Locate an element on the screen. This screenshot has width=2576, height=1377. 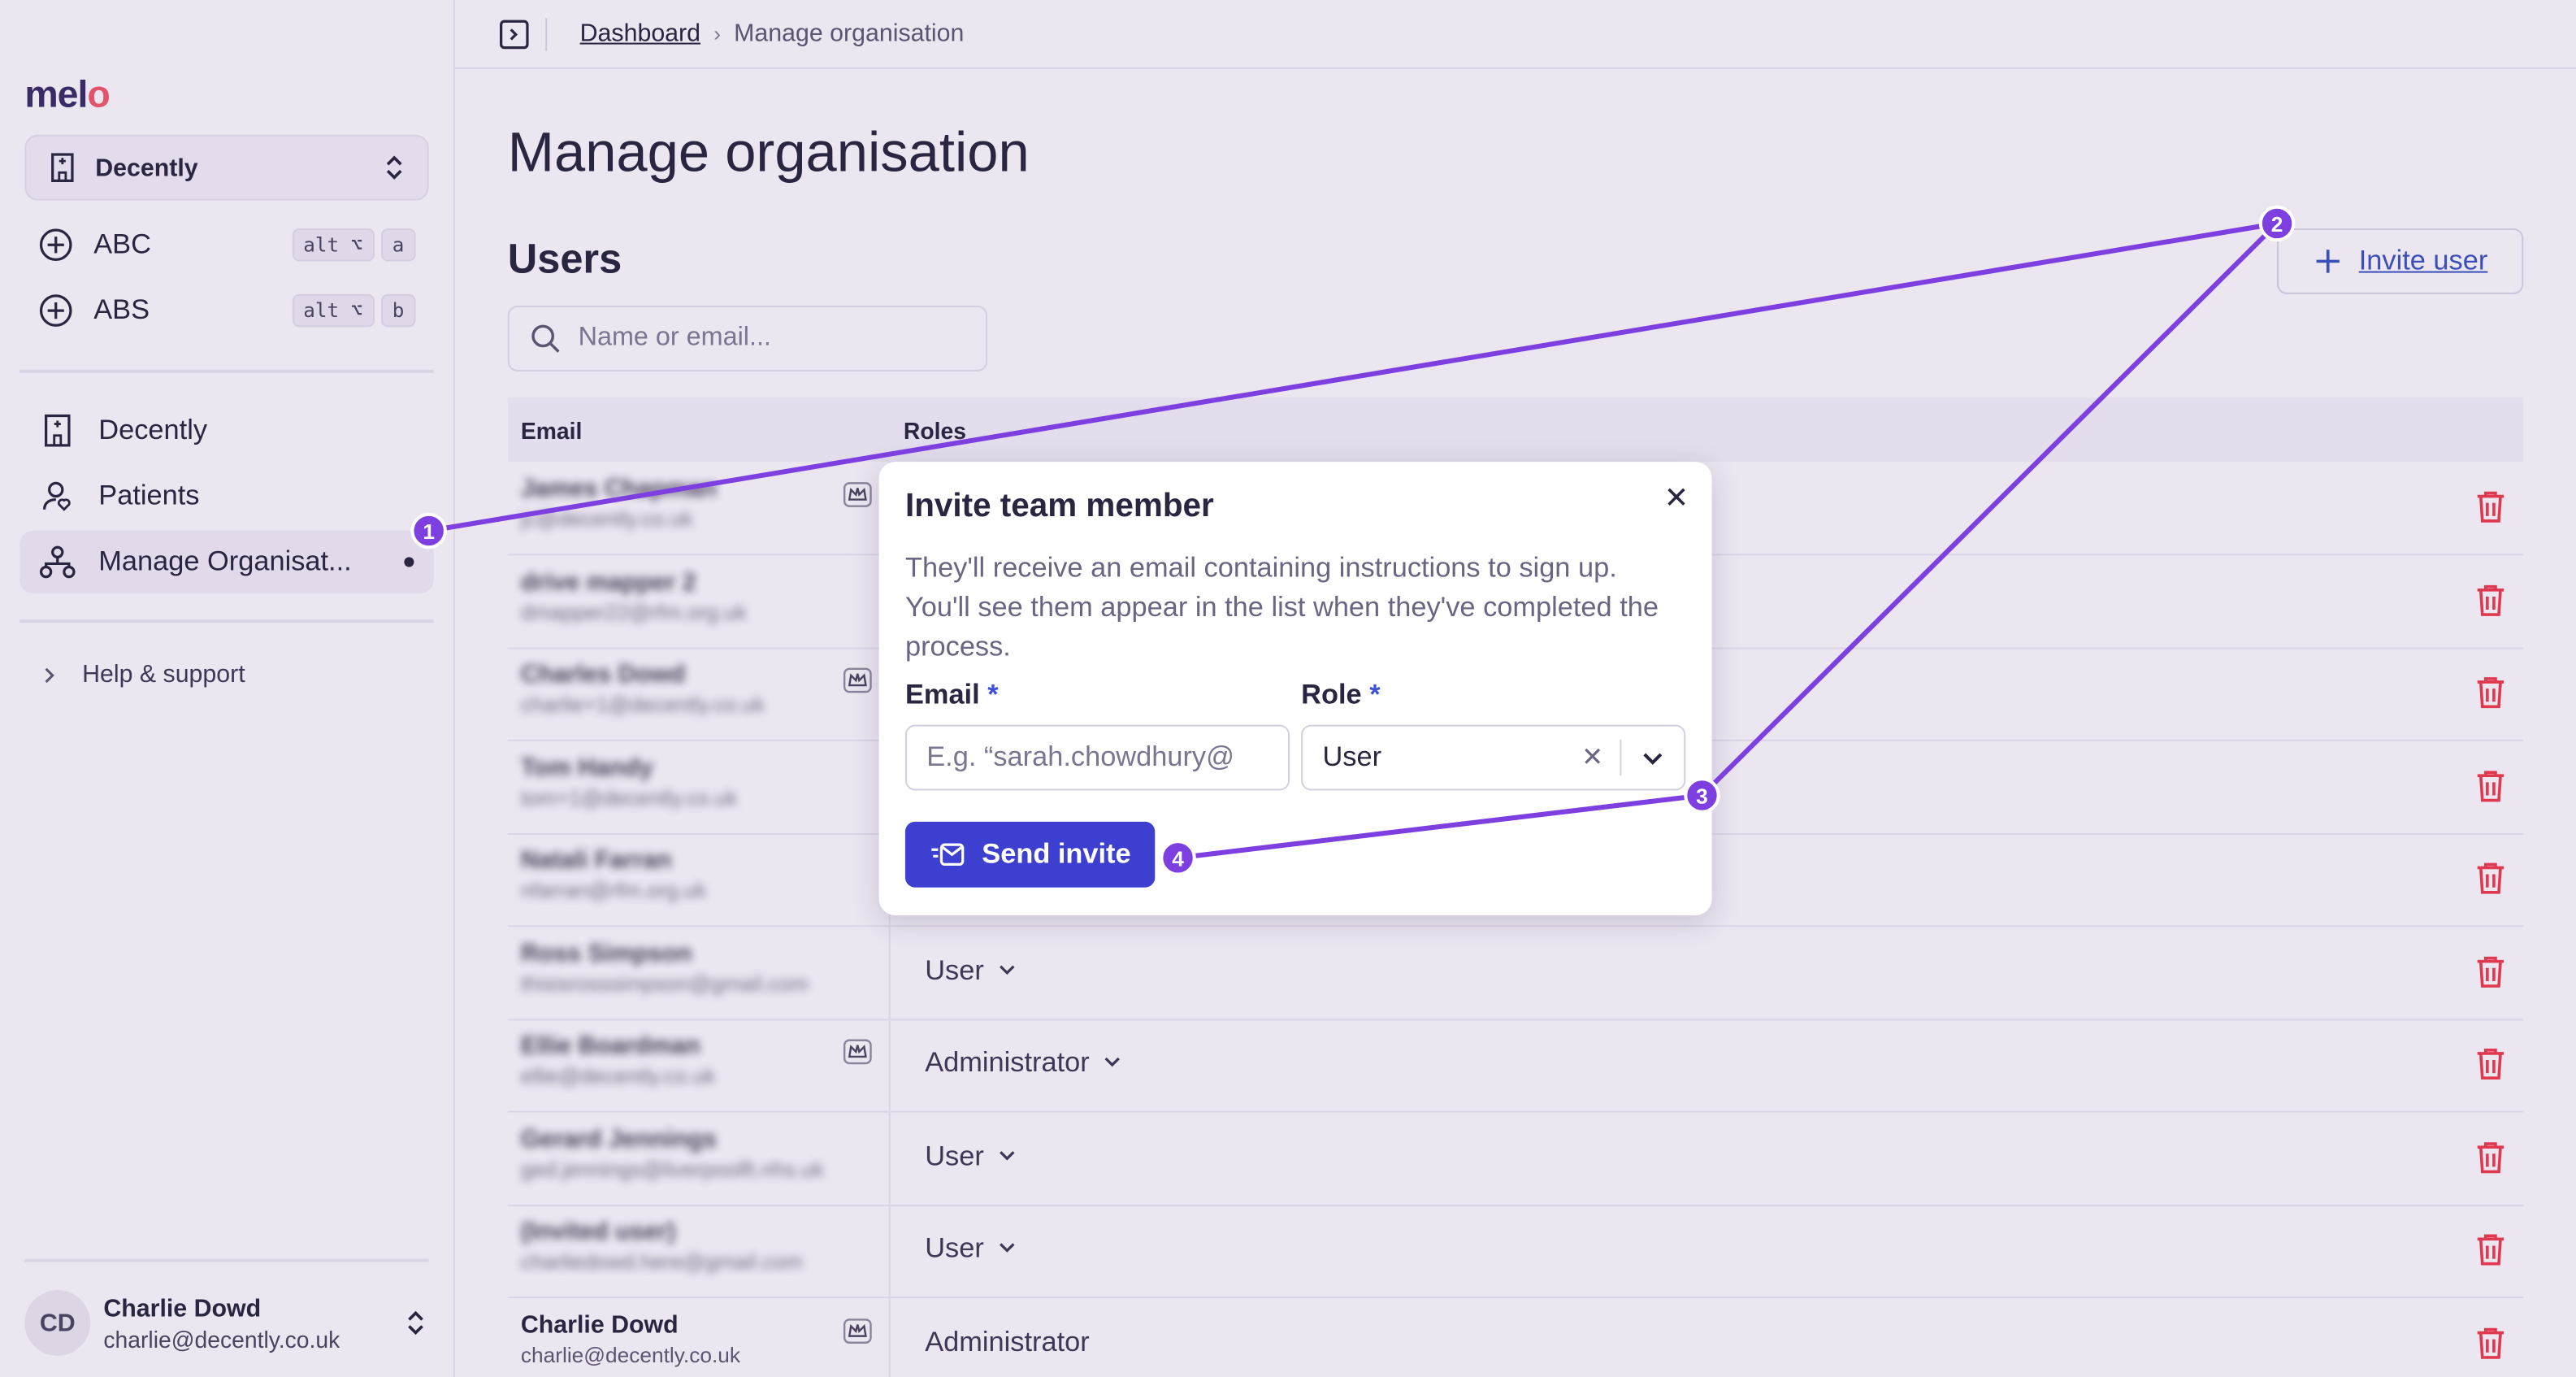
email-cell: Natali Farran nfarran@rfm.org.uk is located at coordinates (699, 880).